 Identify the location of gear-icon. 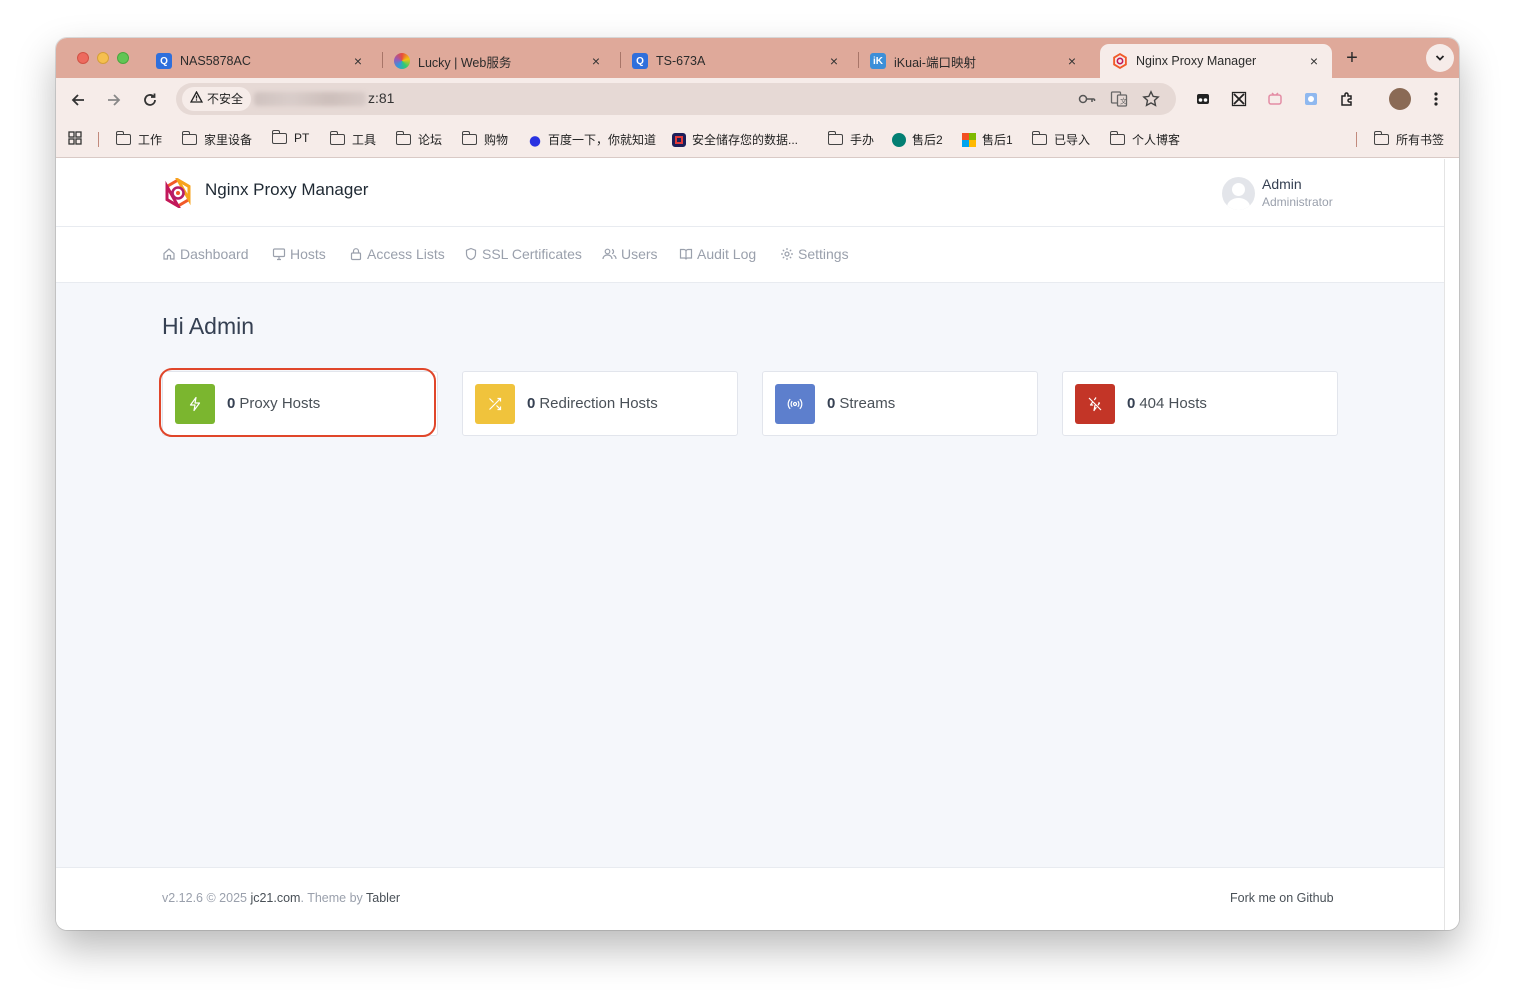
(787, 254).